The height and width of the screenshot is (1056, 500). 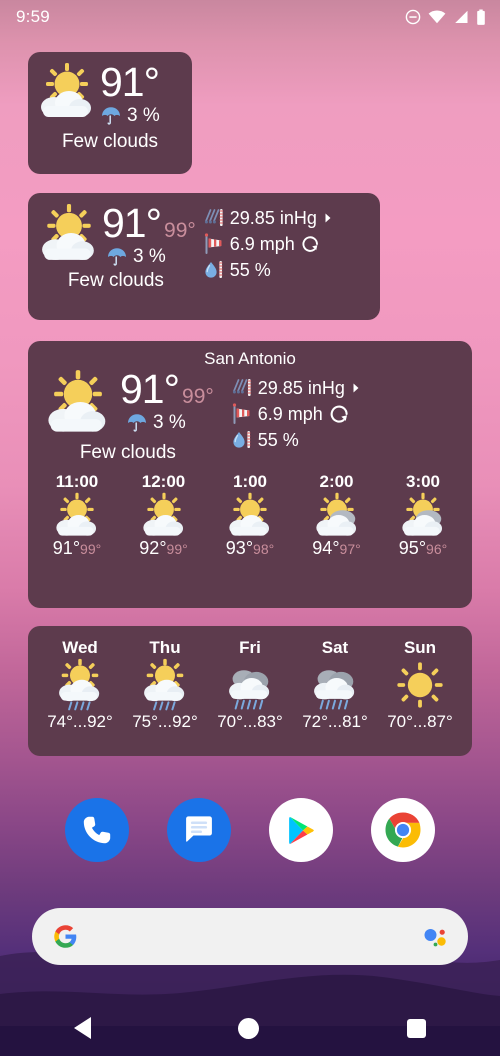 What do you see at coordinates (163, 481) in the screenshot?
I see `hour-time: 12:00` at bounding box center [163, 481].